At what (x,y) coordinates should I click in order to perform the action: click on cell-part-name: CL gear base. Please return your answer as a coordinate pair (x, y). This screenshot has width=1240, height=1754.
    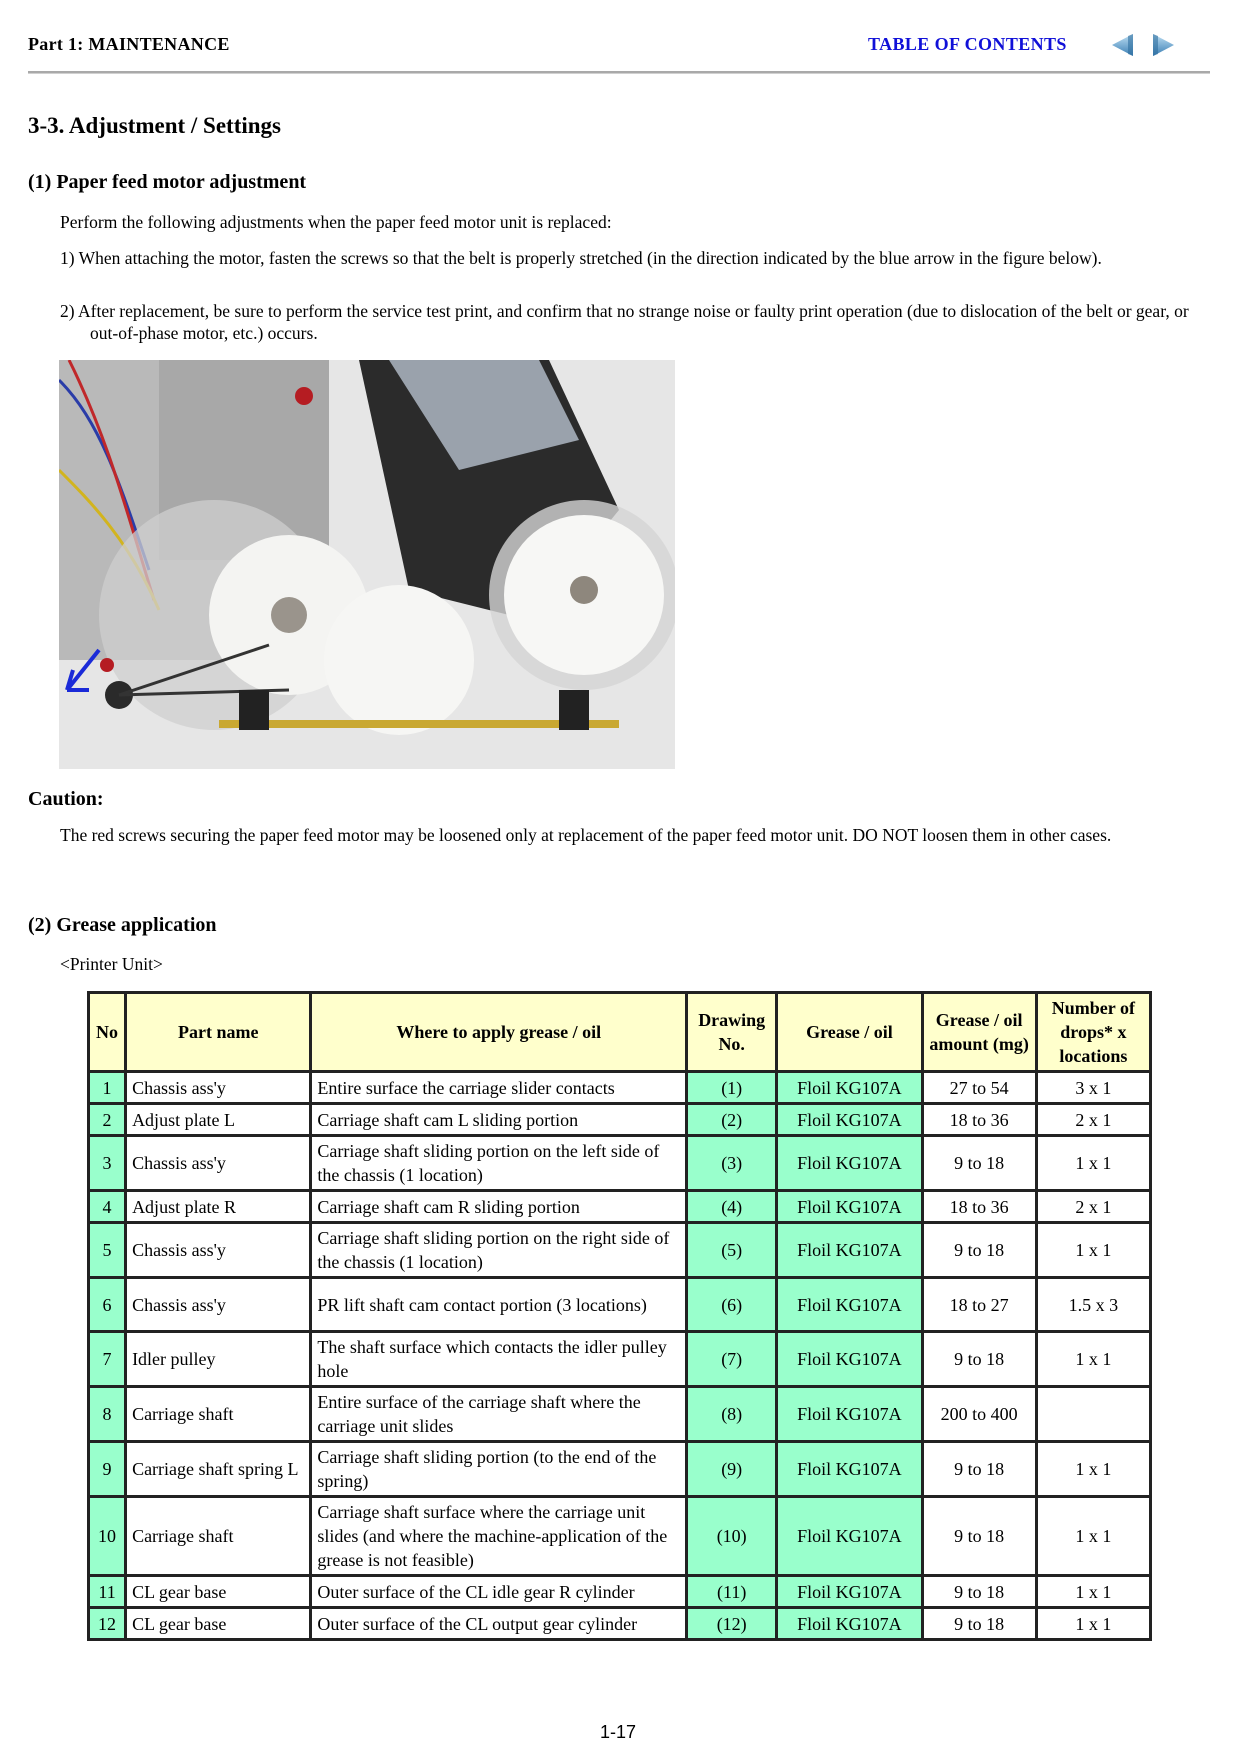
    Looking at the image, I should click on (218, 1623).